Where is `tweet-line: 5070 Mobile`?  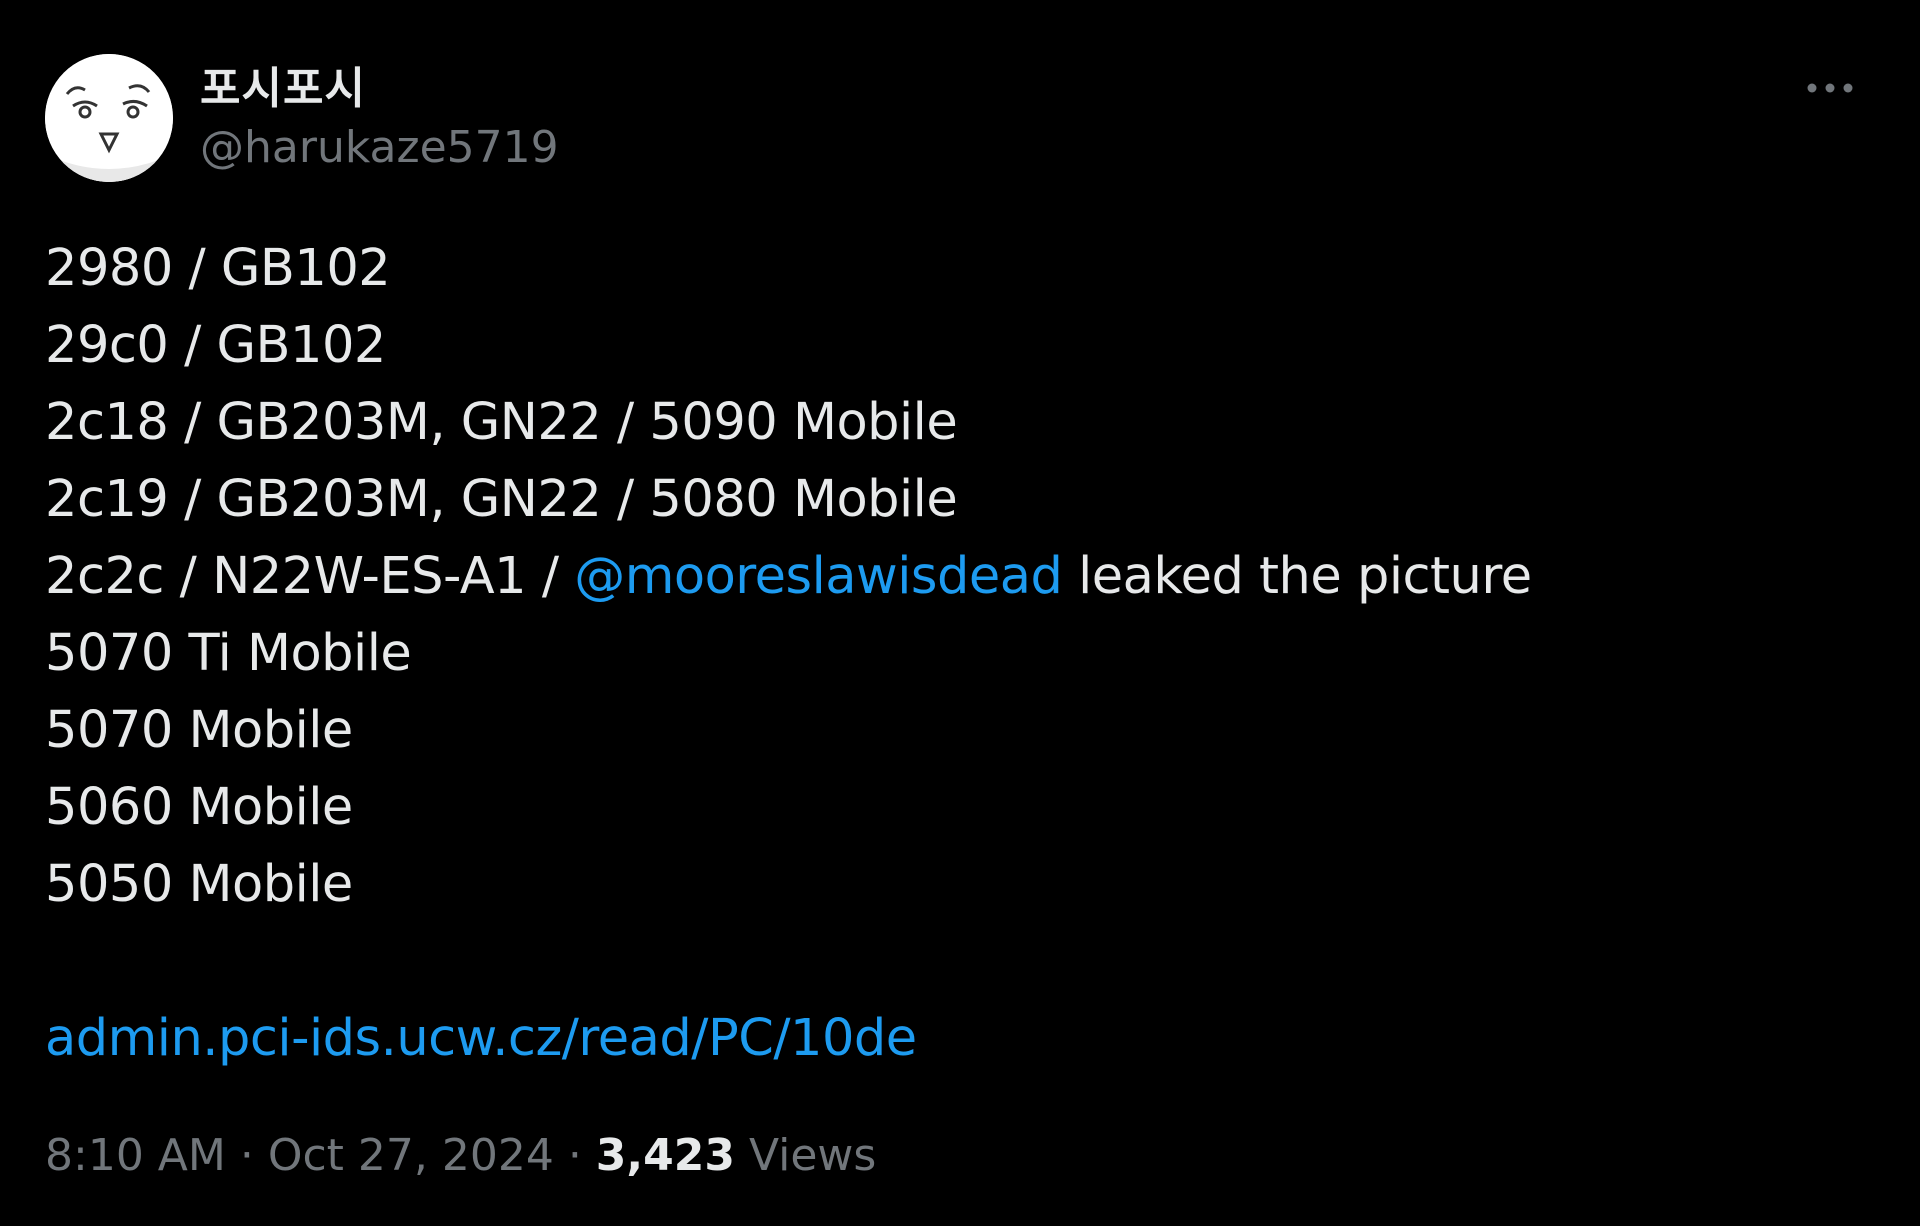 tweet-line: 5070 Mobile is located at coordinates (199, 730).